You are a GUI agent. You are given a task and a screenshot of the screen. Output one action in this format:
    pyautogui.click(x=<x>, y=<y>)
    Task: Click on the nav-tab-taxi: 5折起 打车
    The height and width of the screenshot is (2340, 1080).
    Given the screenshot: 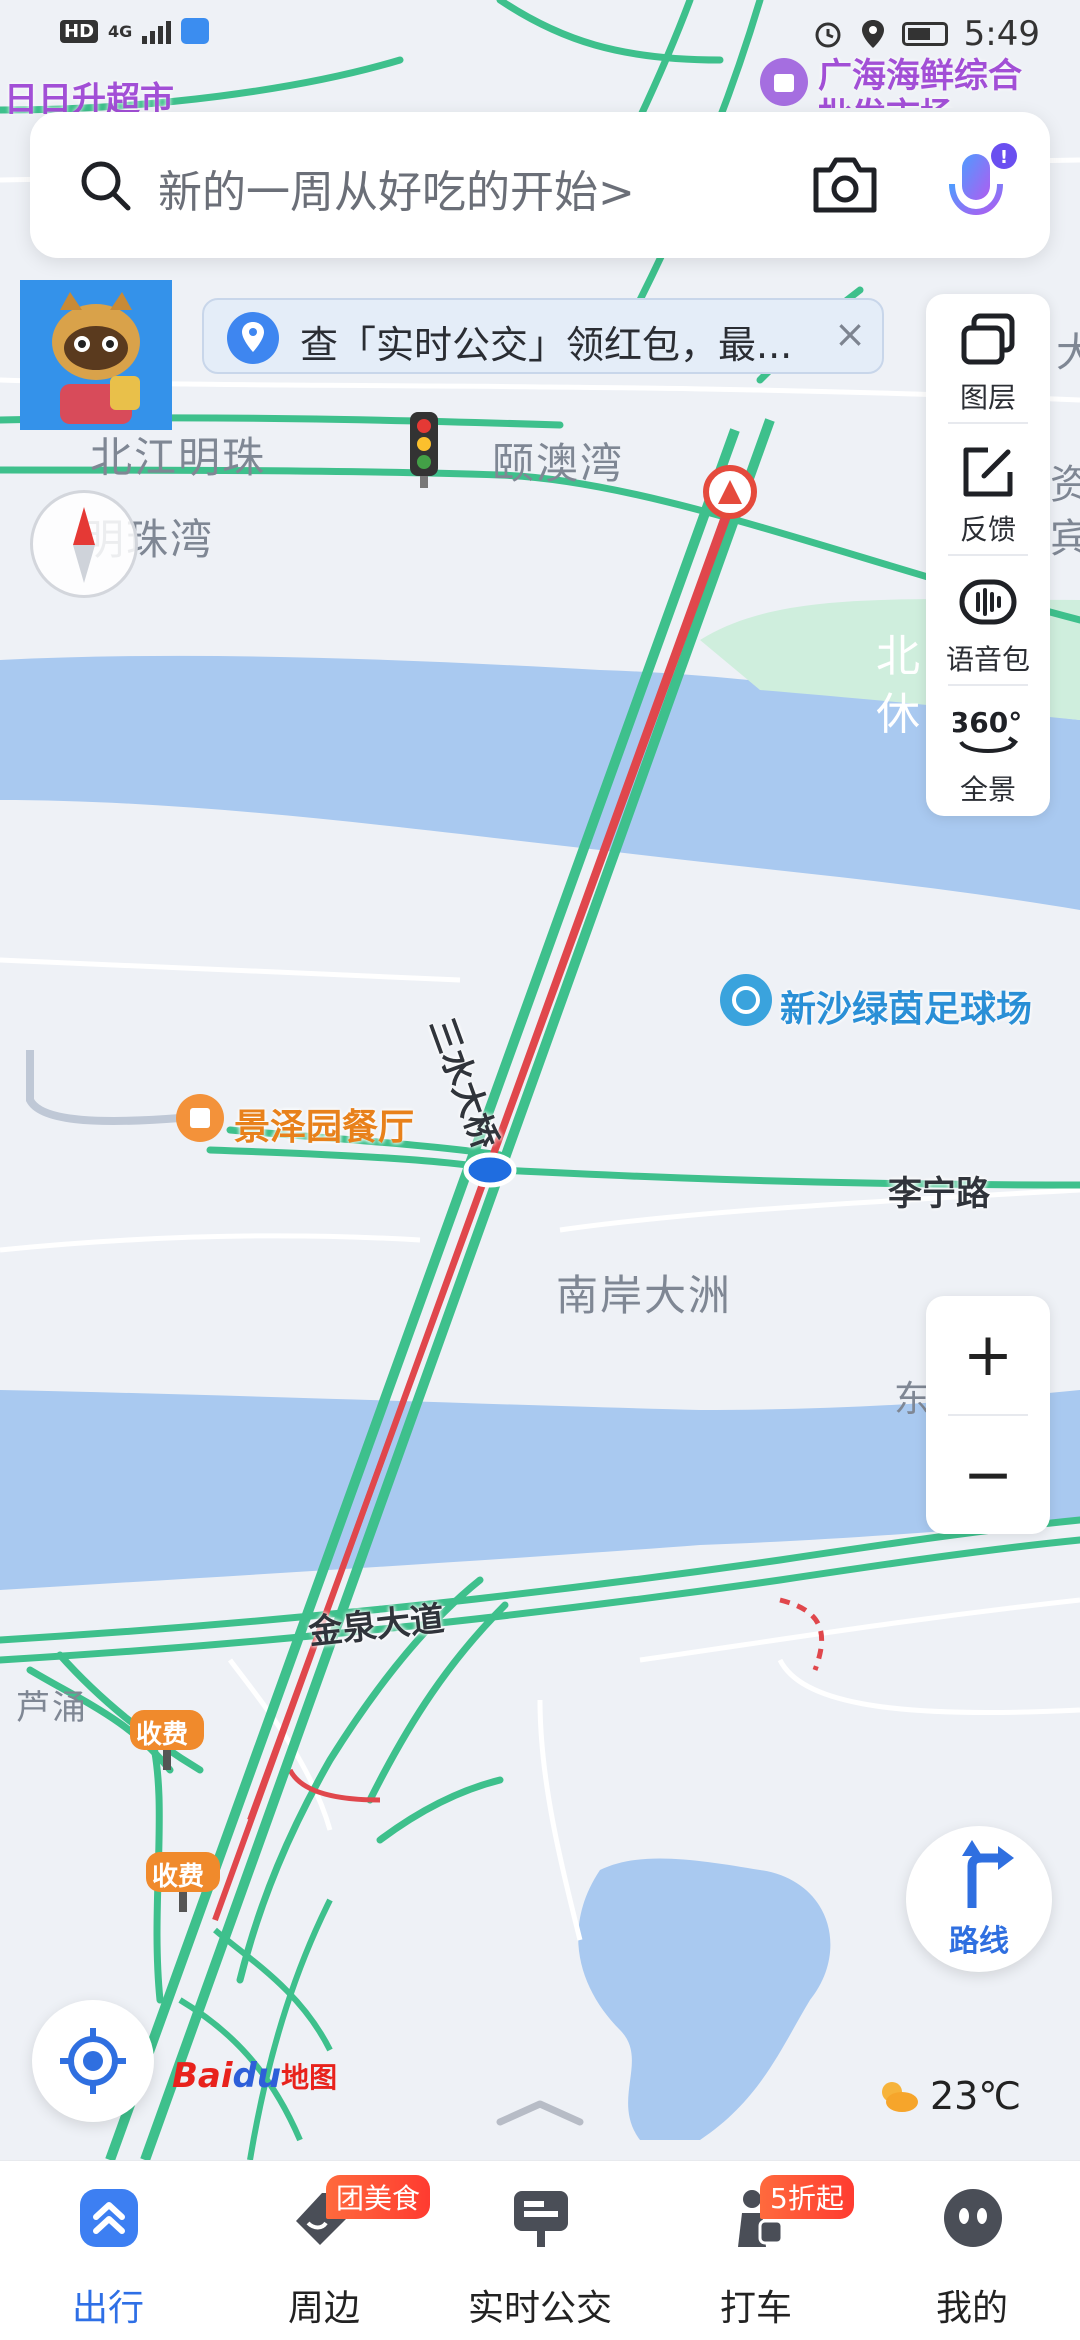 What is the action you would take?
    pyautogui.click(x=756, y=2250)
    